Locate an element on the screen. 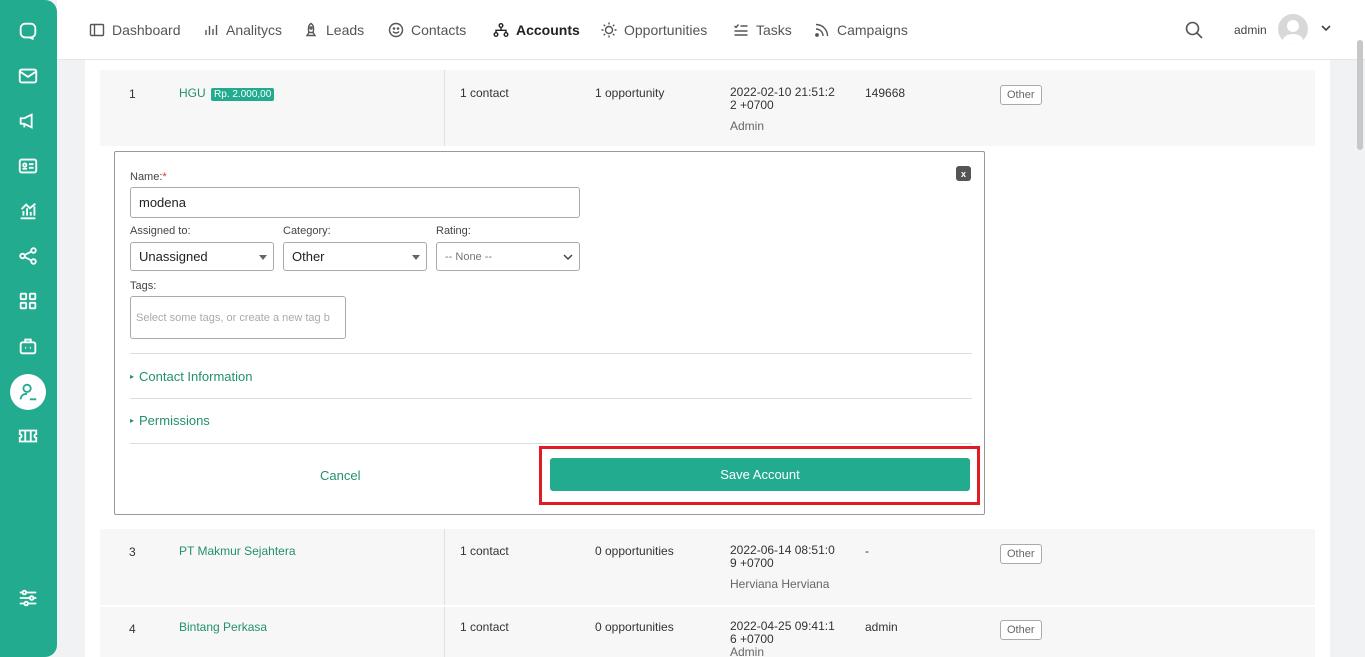  name-value: modena is located at coordinates (162, 202).